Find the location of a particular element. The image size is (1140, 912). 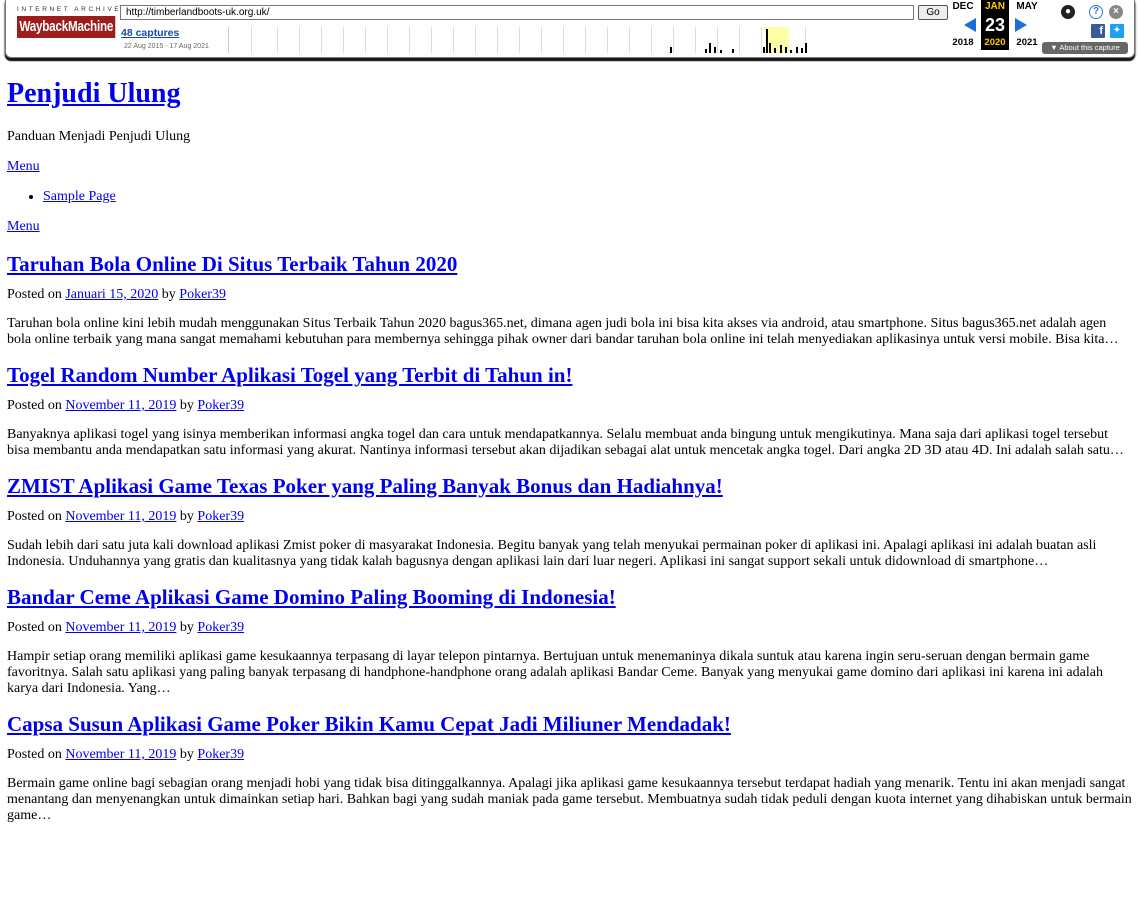

twitter-icon: ✦ is located at coordinates (1117, 31).